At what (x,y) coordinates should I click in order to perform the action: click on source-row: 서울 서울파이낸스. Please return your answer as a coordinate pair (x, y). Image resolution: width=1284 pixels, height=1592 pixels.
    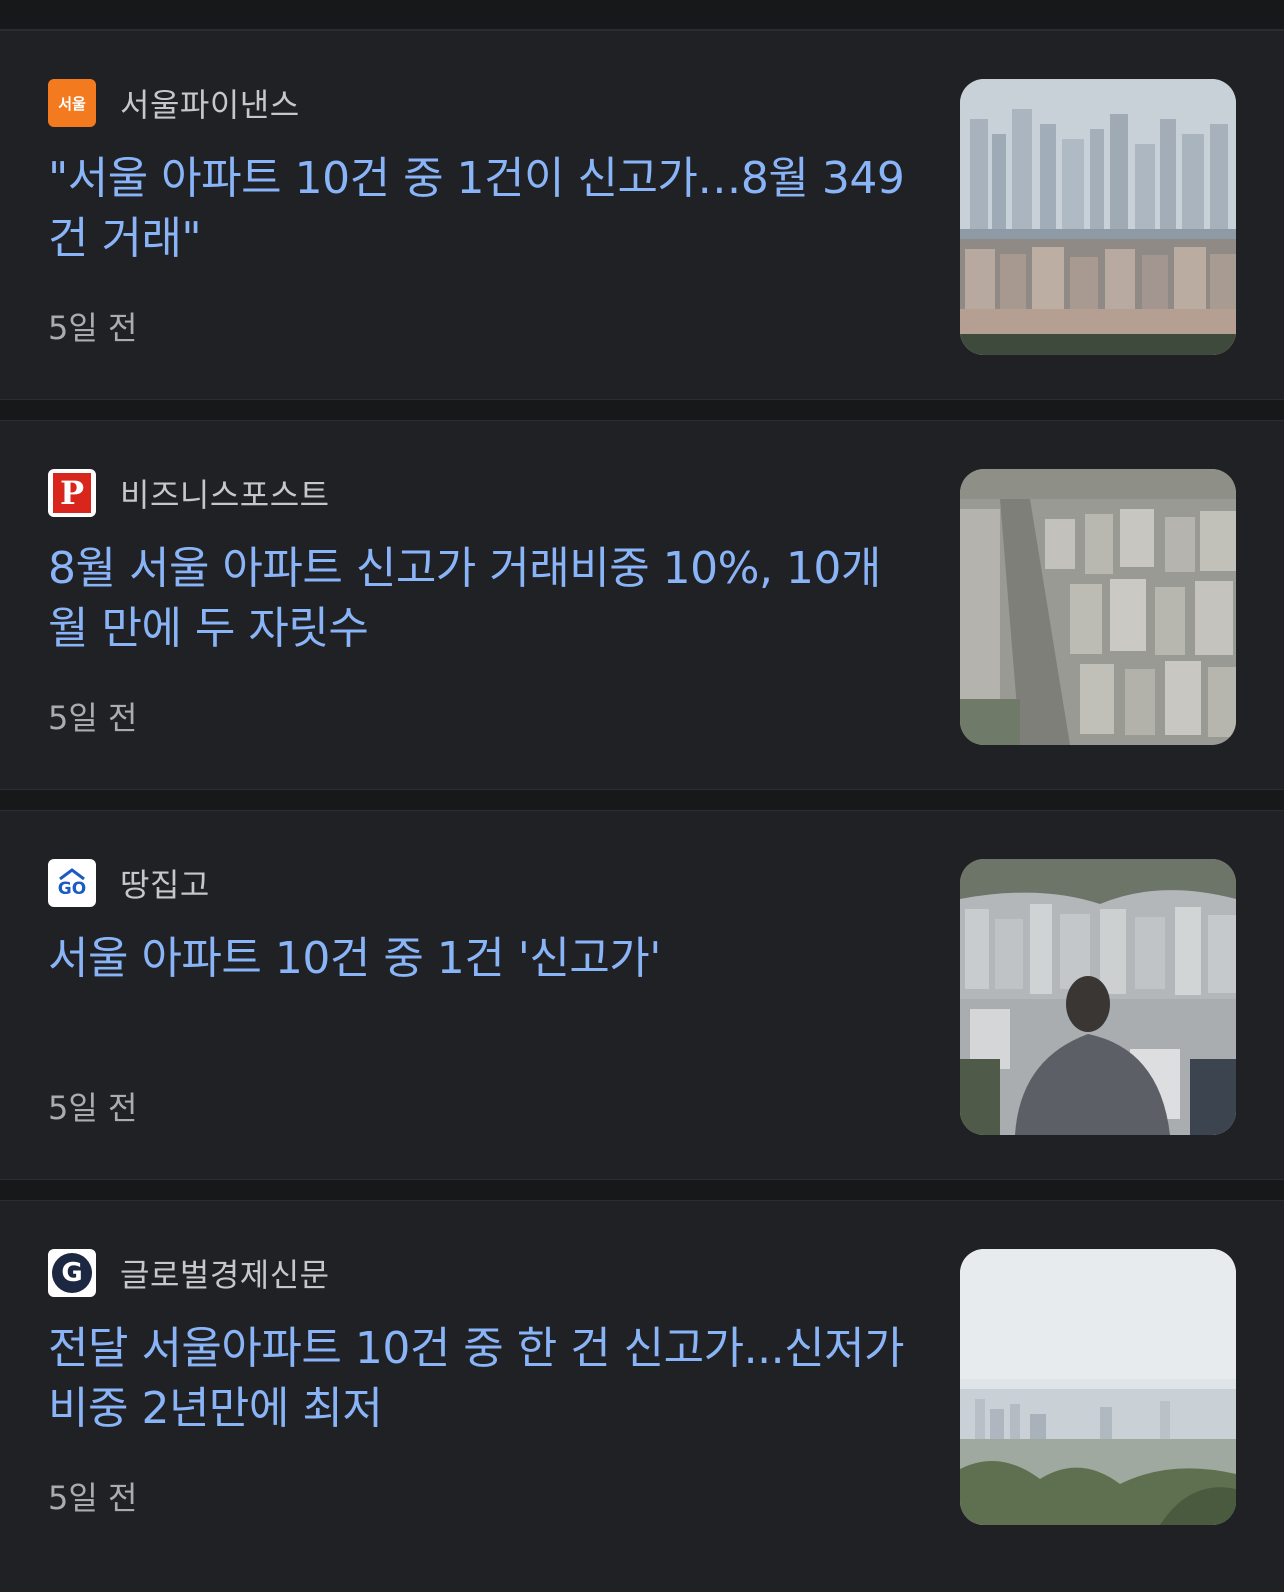
    Looking at the image, I should click on (174, 103).